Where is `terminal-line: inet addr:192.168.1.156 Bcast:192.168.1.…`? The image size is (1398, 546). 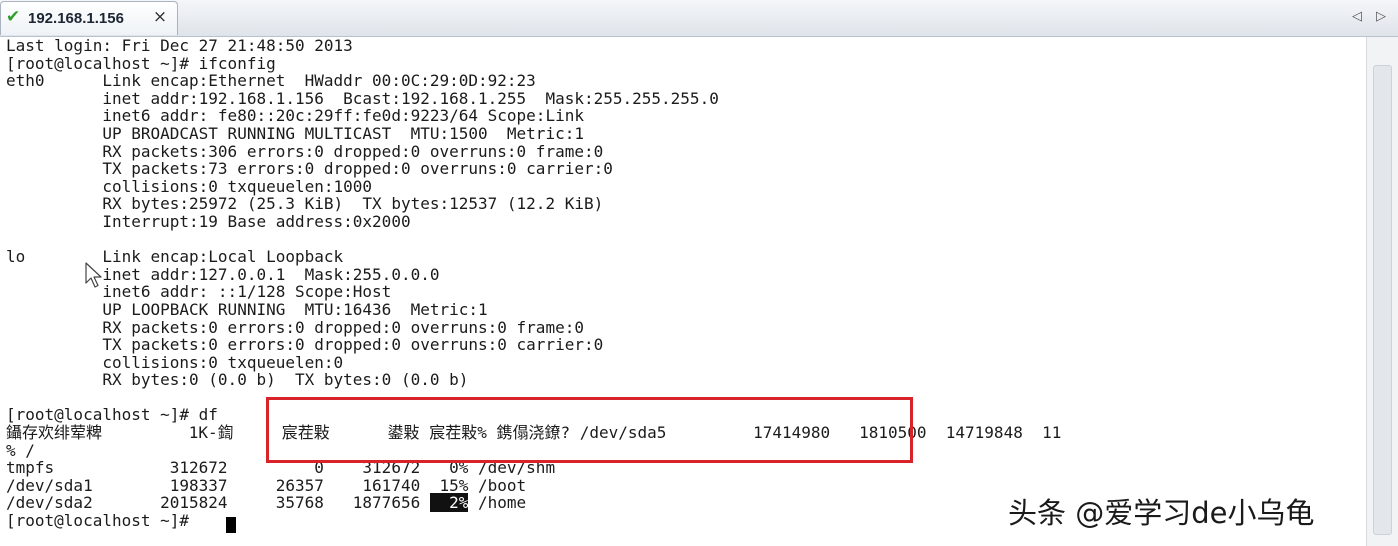 terminal-line: inet addr:192.168.1.156 Bcast:192.168.1.… is located at coordinates (362, 98).